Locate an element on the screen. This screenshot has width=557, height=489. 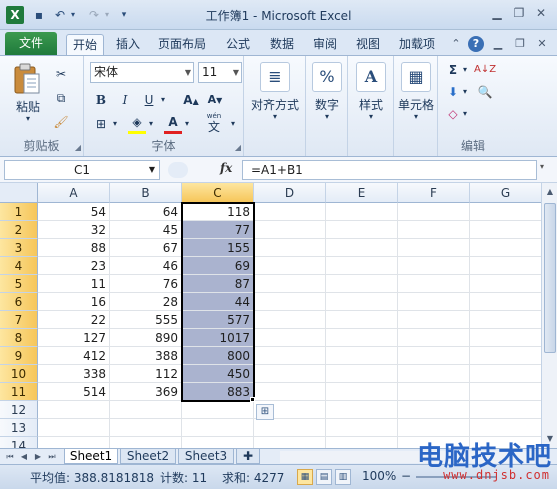
prev-sheet-icon: ◀ is located at coordinates (24, 457).